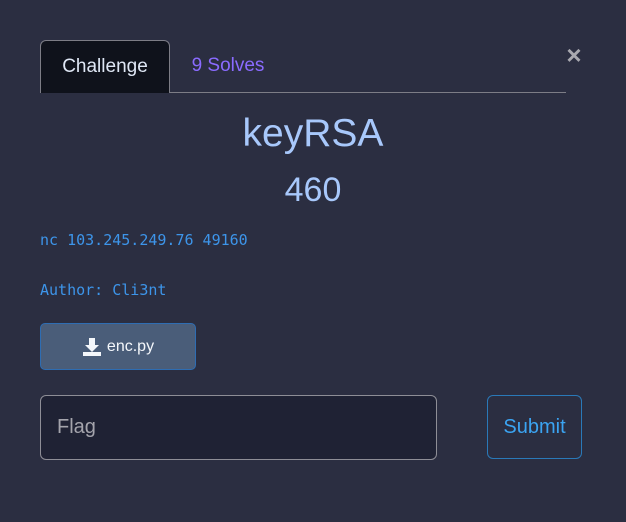 Image resolution: width=626 pixels, height=522 pixels. Describe the element at coordinates (105, 66) in the screenshot. I see `tab-challenge: Challenge` at that location.